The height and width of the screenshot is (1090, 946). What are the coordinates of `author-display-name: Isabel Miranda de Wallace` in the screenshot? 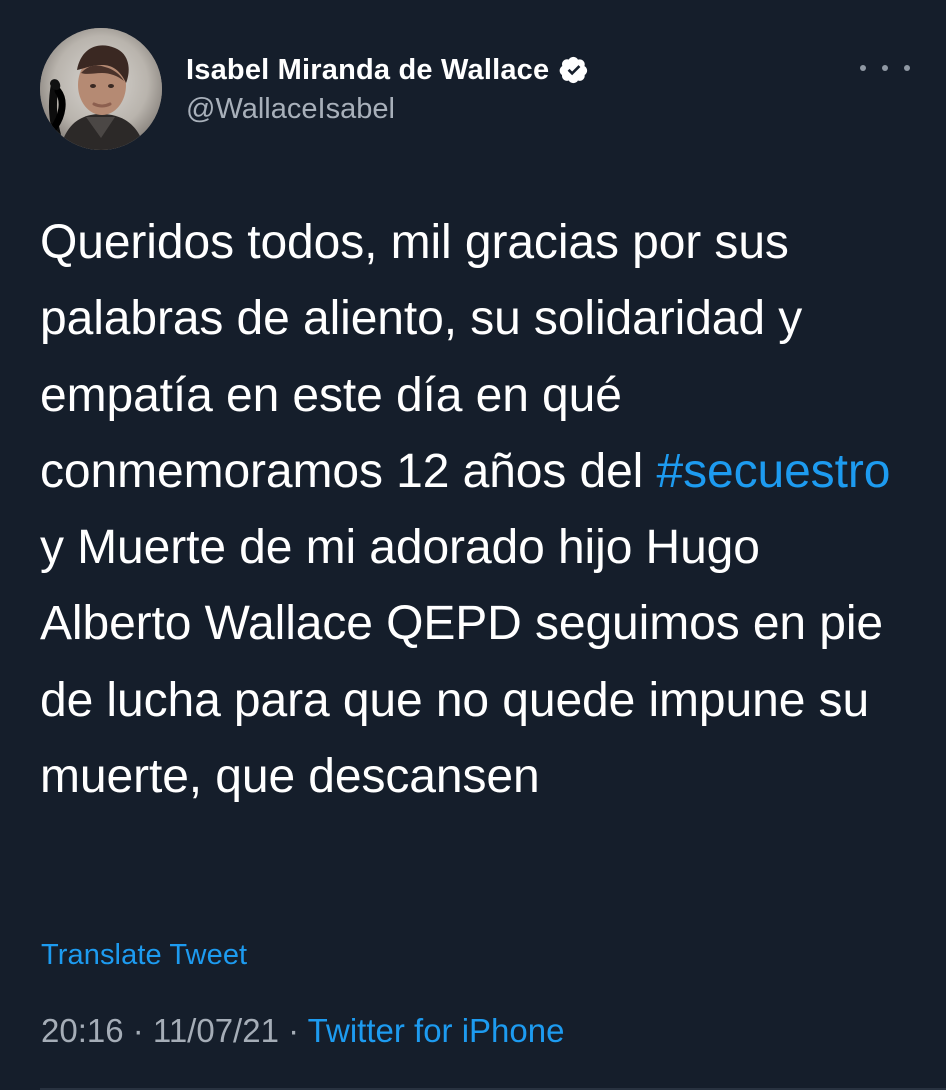 It's located at (367, 70).